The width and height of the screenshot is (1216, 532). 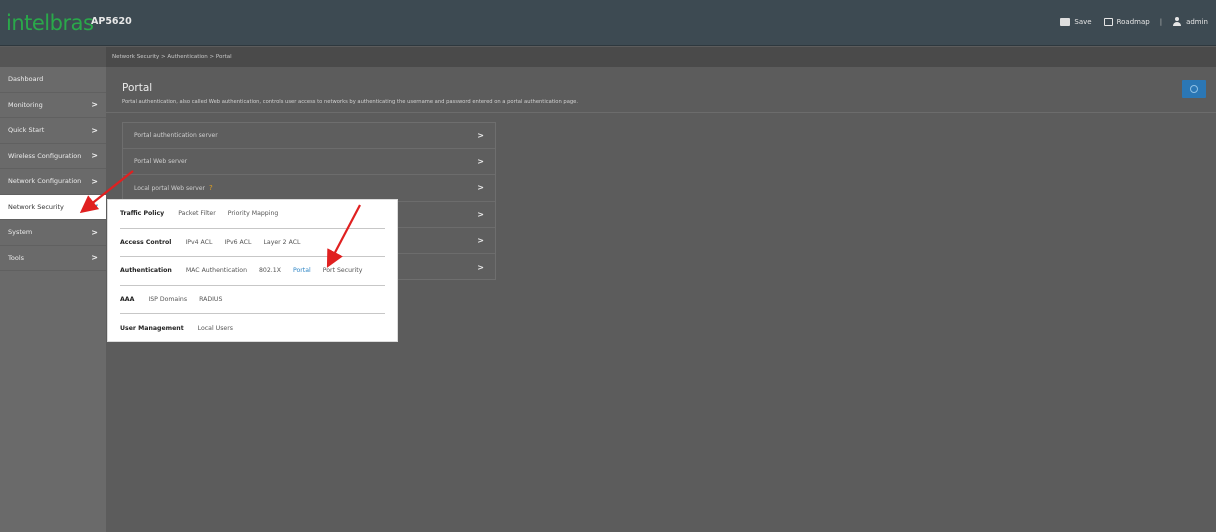 What do you see at coordinates (146, 271) in the screenshot?
I see `menu-category: Authentication` at bounding box center [146, 271].